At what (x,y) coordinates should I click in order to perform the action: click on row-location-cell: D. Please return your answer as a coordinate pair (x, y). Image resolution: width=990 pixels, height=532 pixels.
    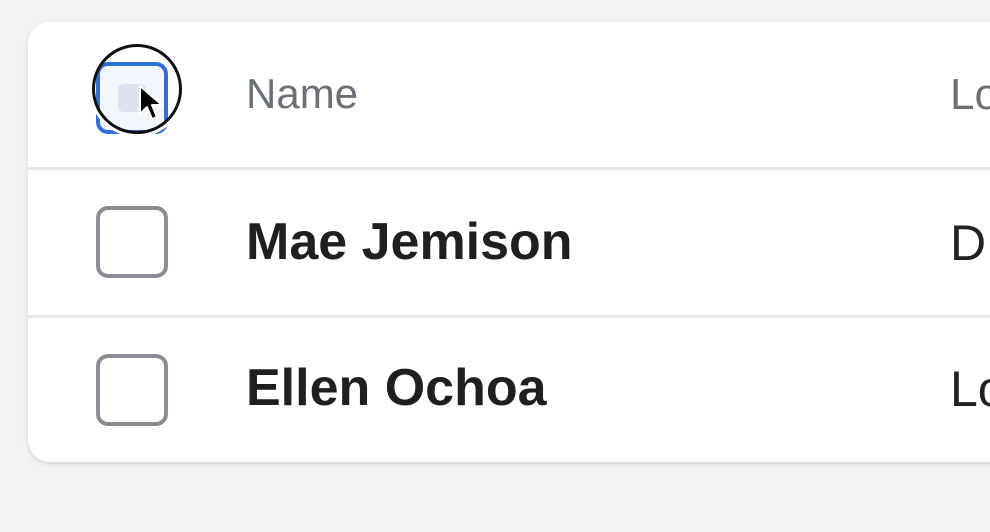
    Looking at the image, I should click on (968, 243).